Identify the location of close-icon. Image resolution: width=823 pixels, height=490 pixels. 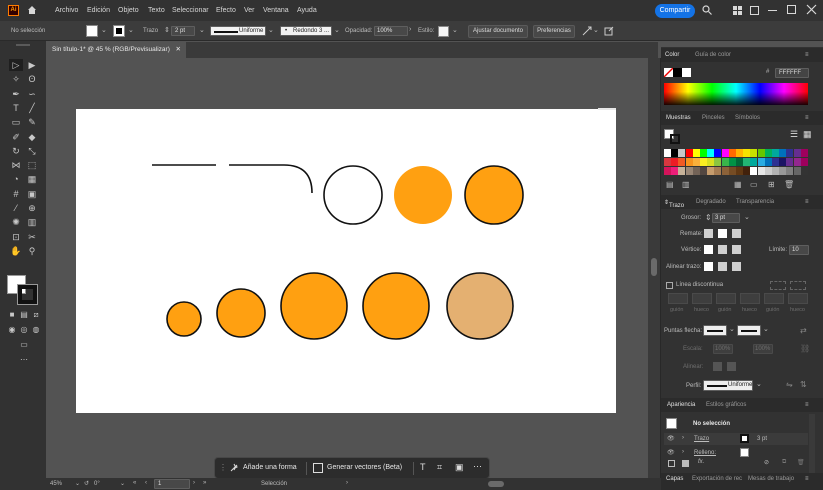
(811, 9).